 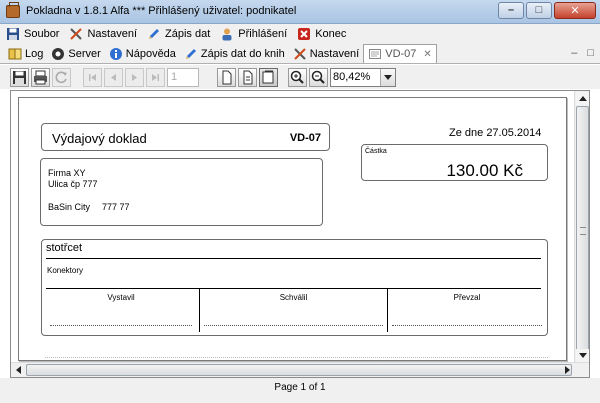 What do you see at coordinates (99, 138) in the screenshot?
I see `document-title: Výdajový doklad` at bounding box center [99, 138].